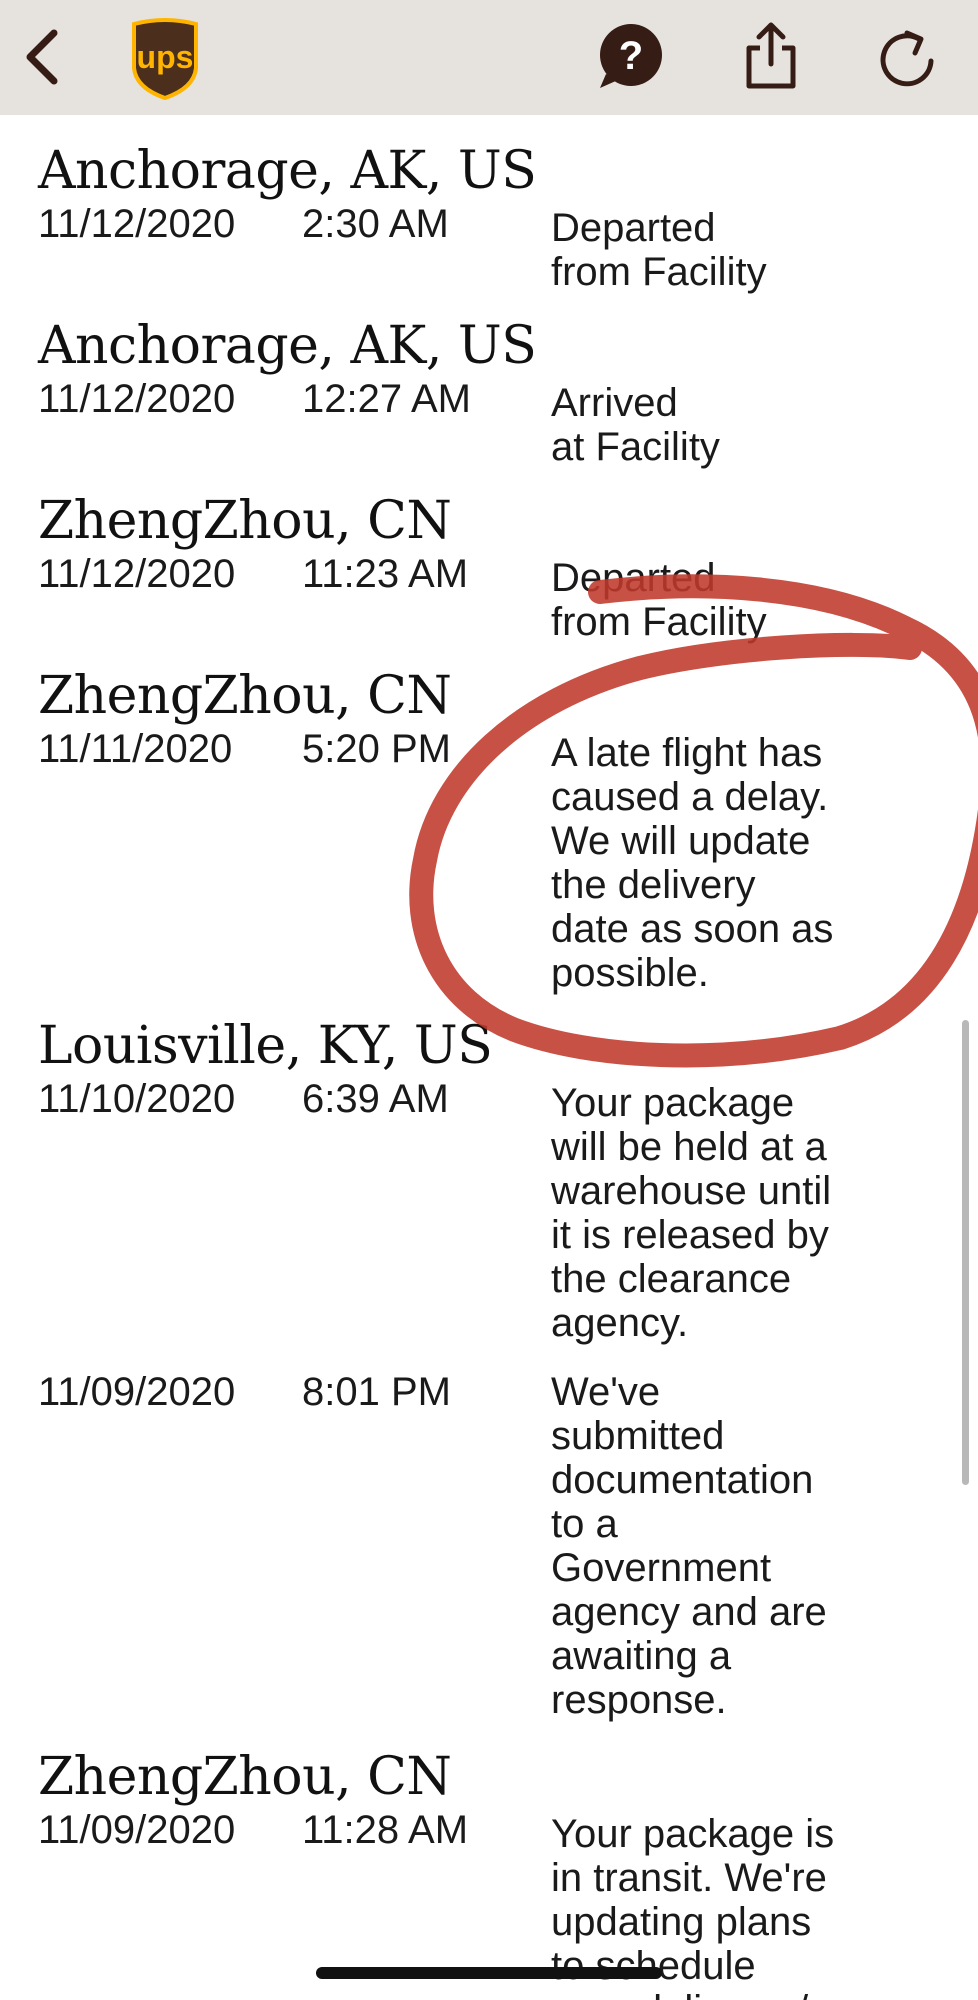 This screenshot has height=2000, width=978. I want to click on help-glyph: ?, so click(631, 56).